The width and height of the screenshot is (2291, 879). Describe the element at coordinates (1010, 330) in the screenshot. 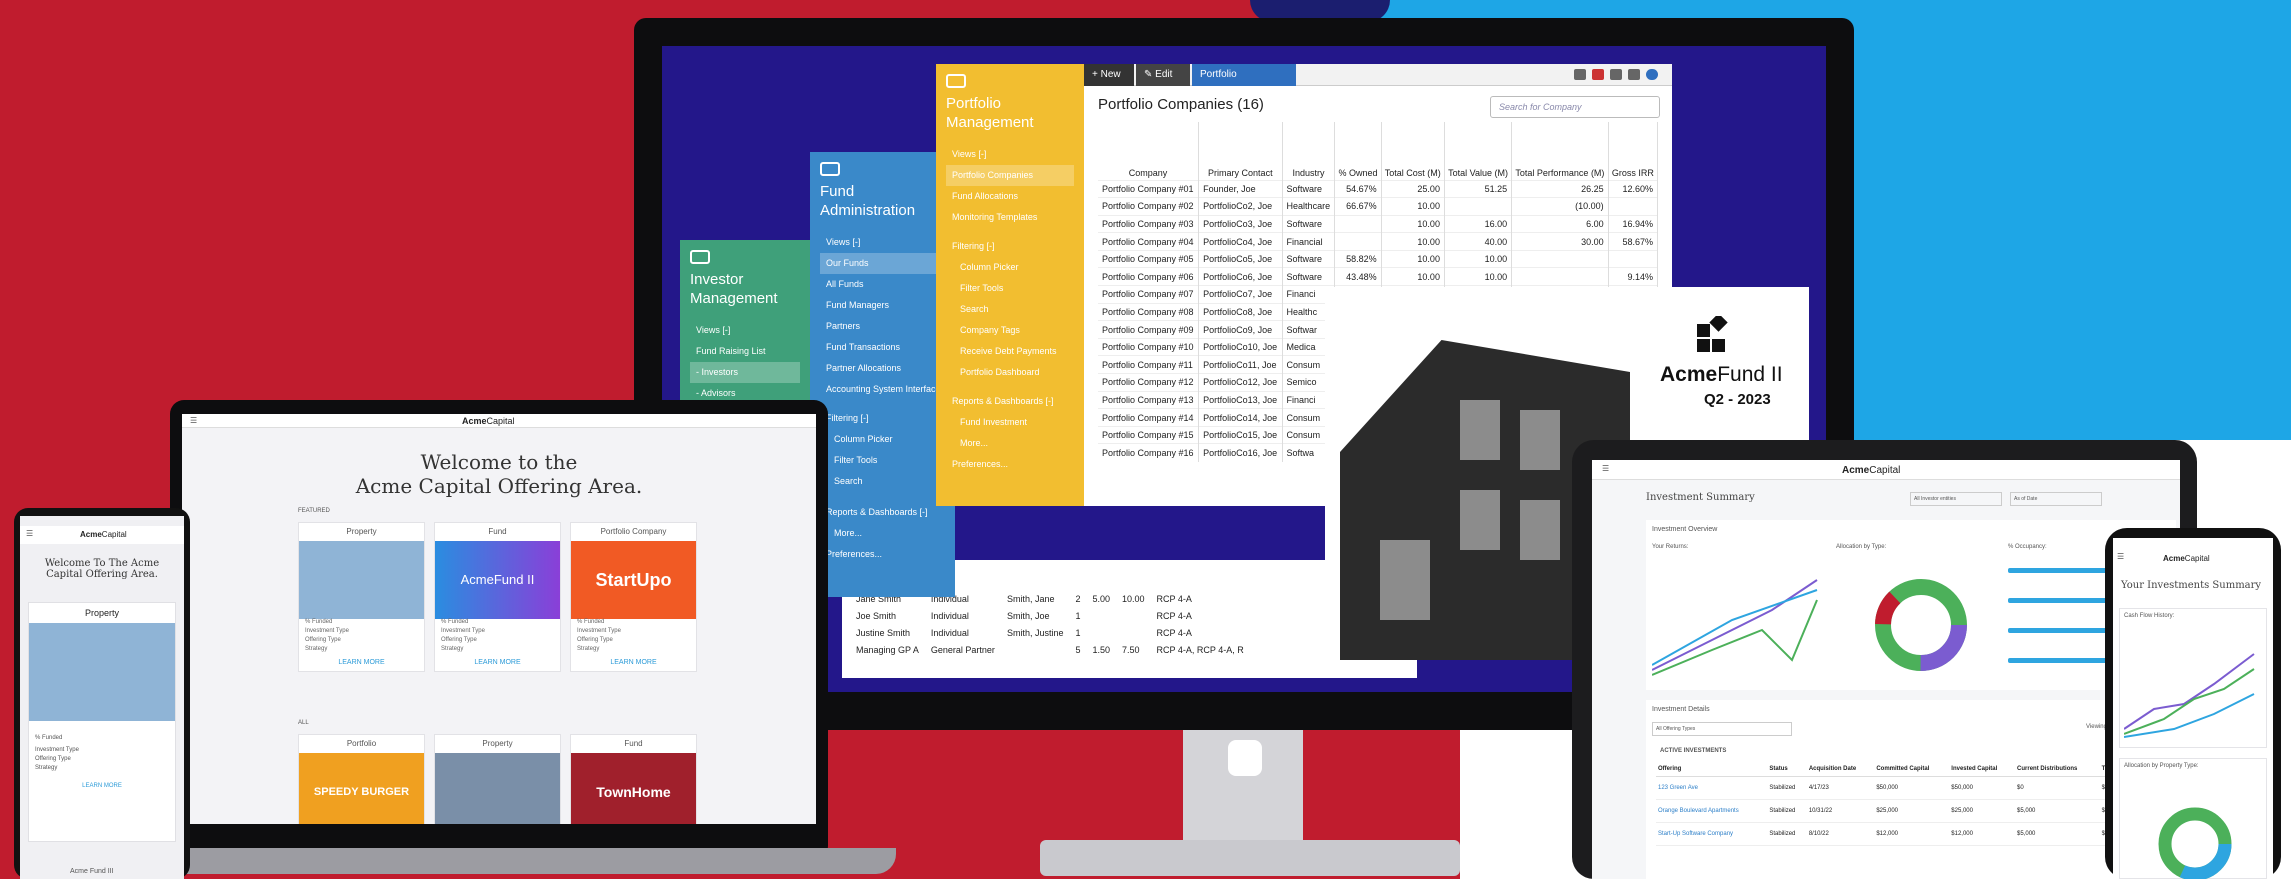

I see `menu-item: Company Tags` at that location.